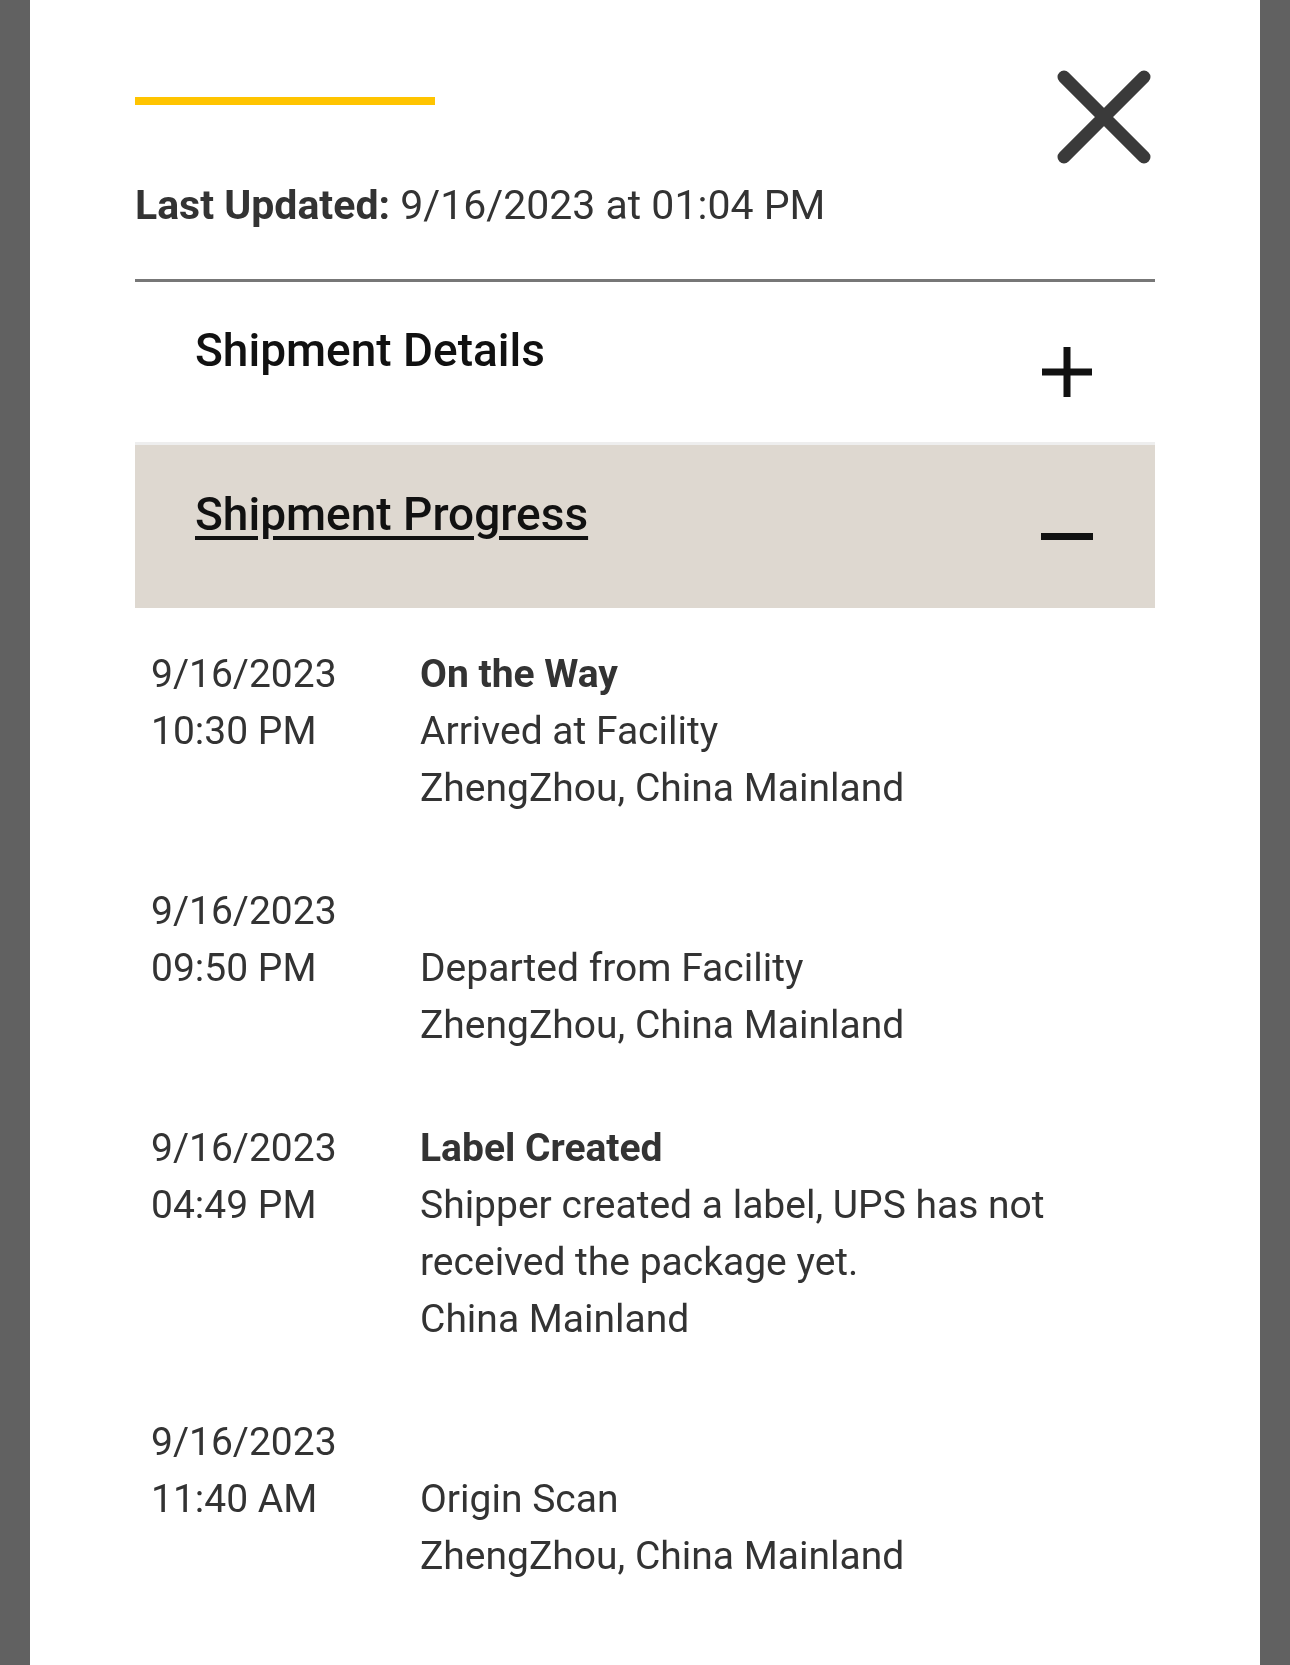 The image size is (1290, 1665). Describe the element at coordinates (733, 1234) in the screenshot. I see `event-description: Shipper created a label, UPS has not received the package yet.` at that location.